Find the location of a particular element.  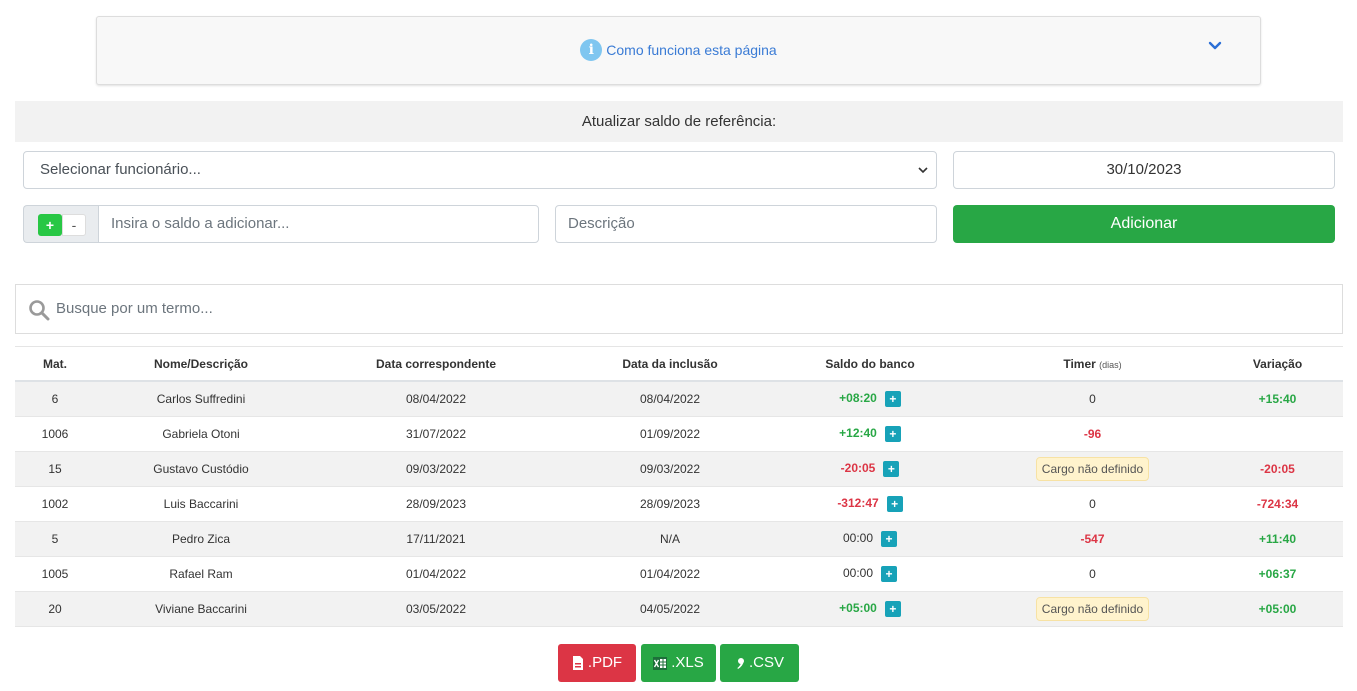

cell-variacao: -20:05 is located at coordinates (1277, 469).